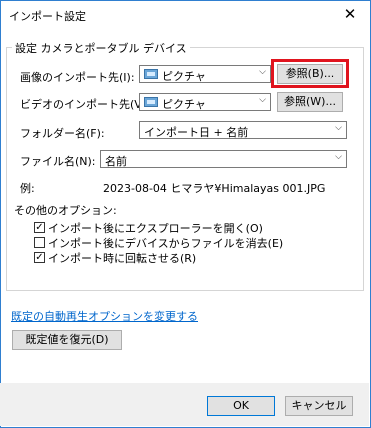 The height and width of the screenshot is (428, 371). What do you see at coordinates (116, 161) in the screenshot?
I see `file-name-value: 名前` at bounding box center [116, 161].